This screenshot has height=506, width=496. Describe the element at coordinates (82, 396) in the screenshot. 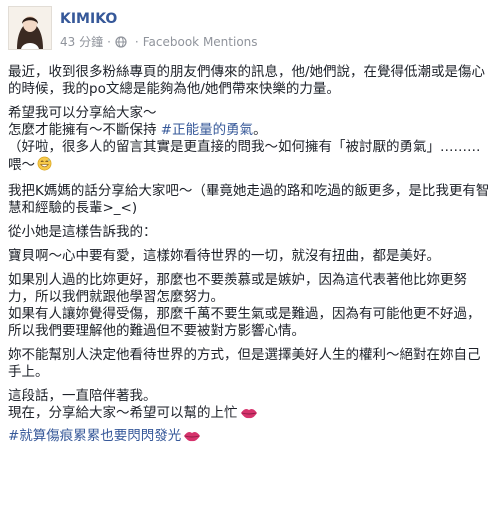

I see `post-paragraph: 這段話，一直陪伴著我。` at that location.